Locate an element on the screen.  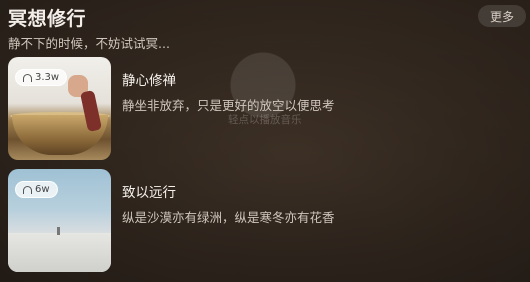
item-description: 纵是沙漠亦有绿洲，纵是寒冬亦有花香 is located at coordinates (228, 217).